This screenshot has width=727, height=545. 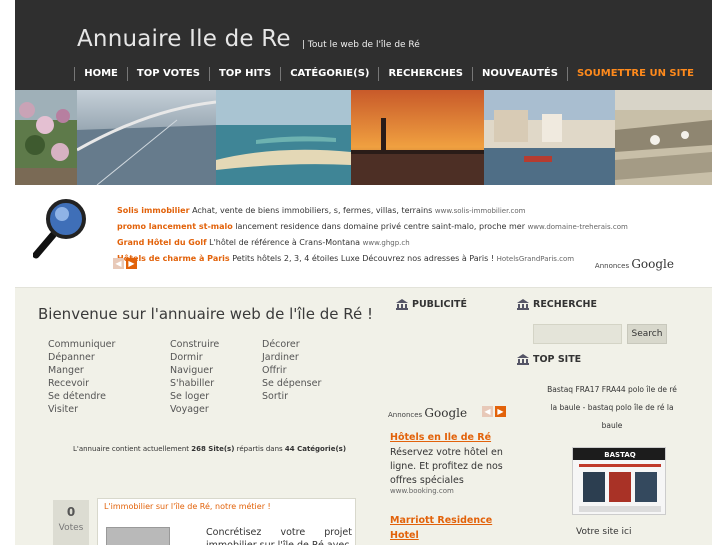 I want to click on recherche-heading: RECHERCHE, so click(x=557, y=304).